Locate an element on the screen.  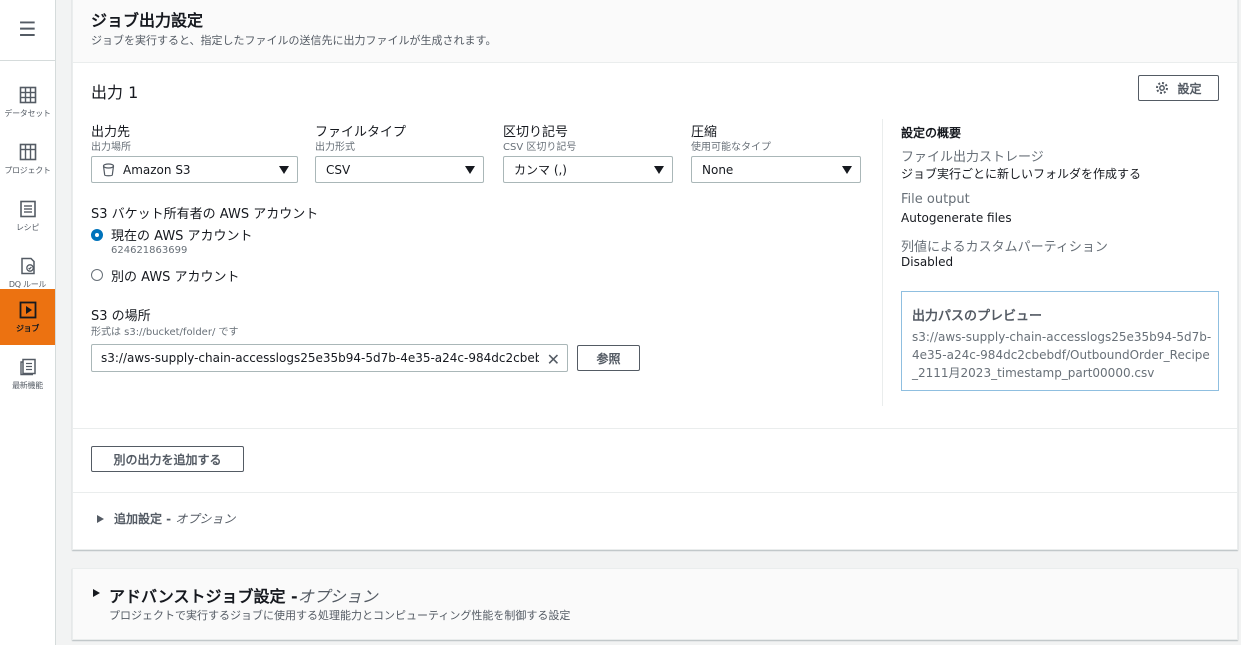
sidebar-item-label: プロジェクト is located at coordinates (27, 170).